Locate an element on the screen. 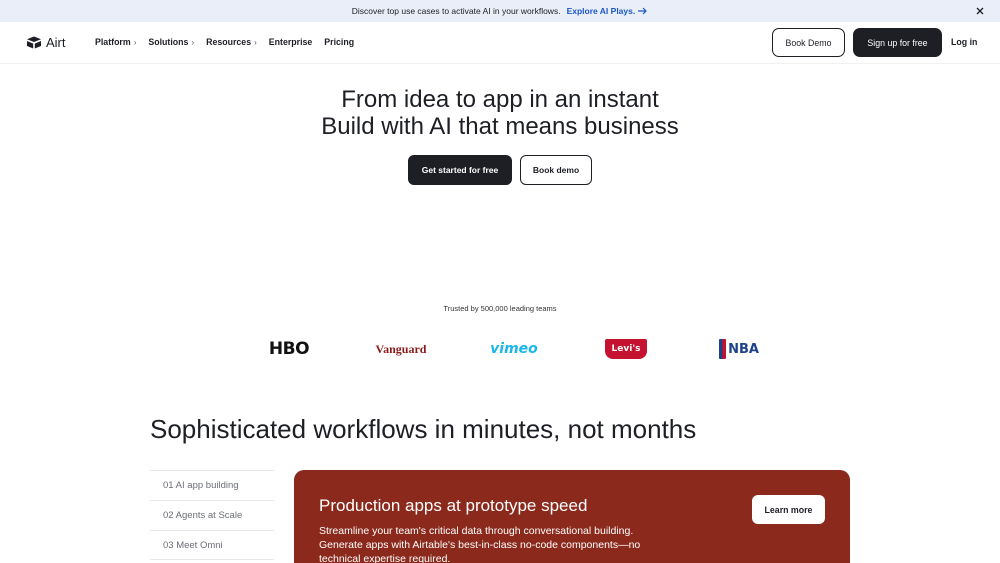 Image resolution: width=1000 pixels, height=563 pixels. nav-item-pricing: Pricing is located at coordinates (339, 42).